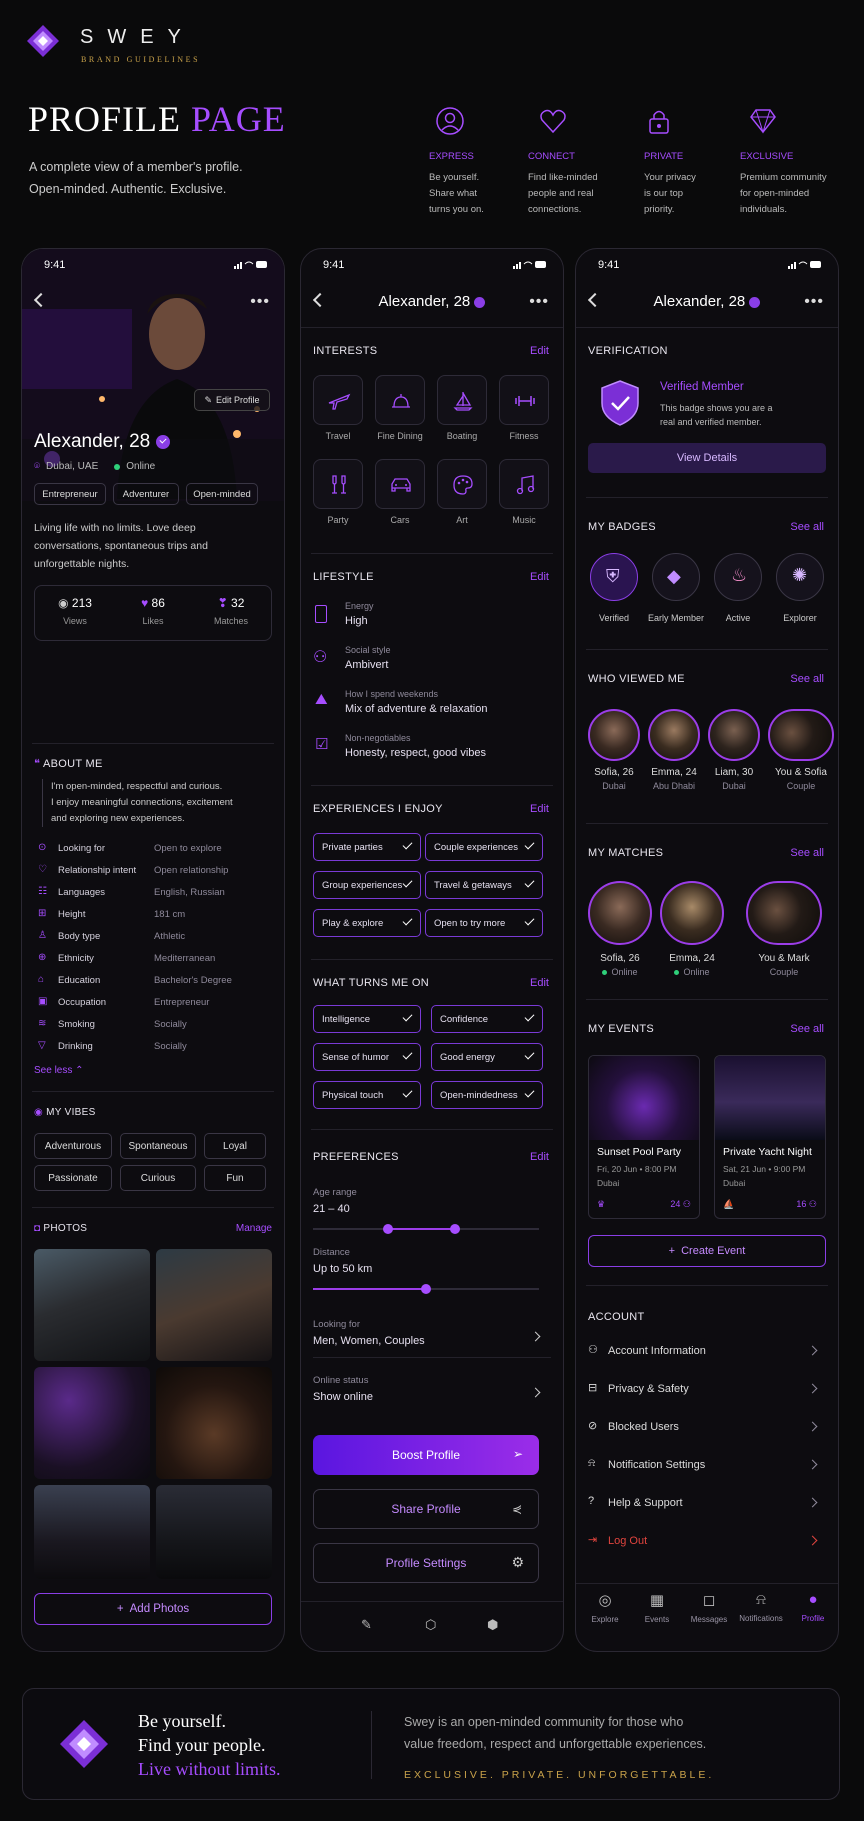  I want to click on interests-edit-link: Edit, so click(539, 351).